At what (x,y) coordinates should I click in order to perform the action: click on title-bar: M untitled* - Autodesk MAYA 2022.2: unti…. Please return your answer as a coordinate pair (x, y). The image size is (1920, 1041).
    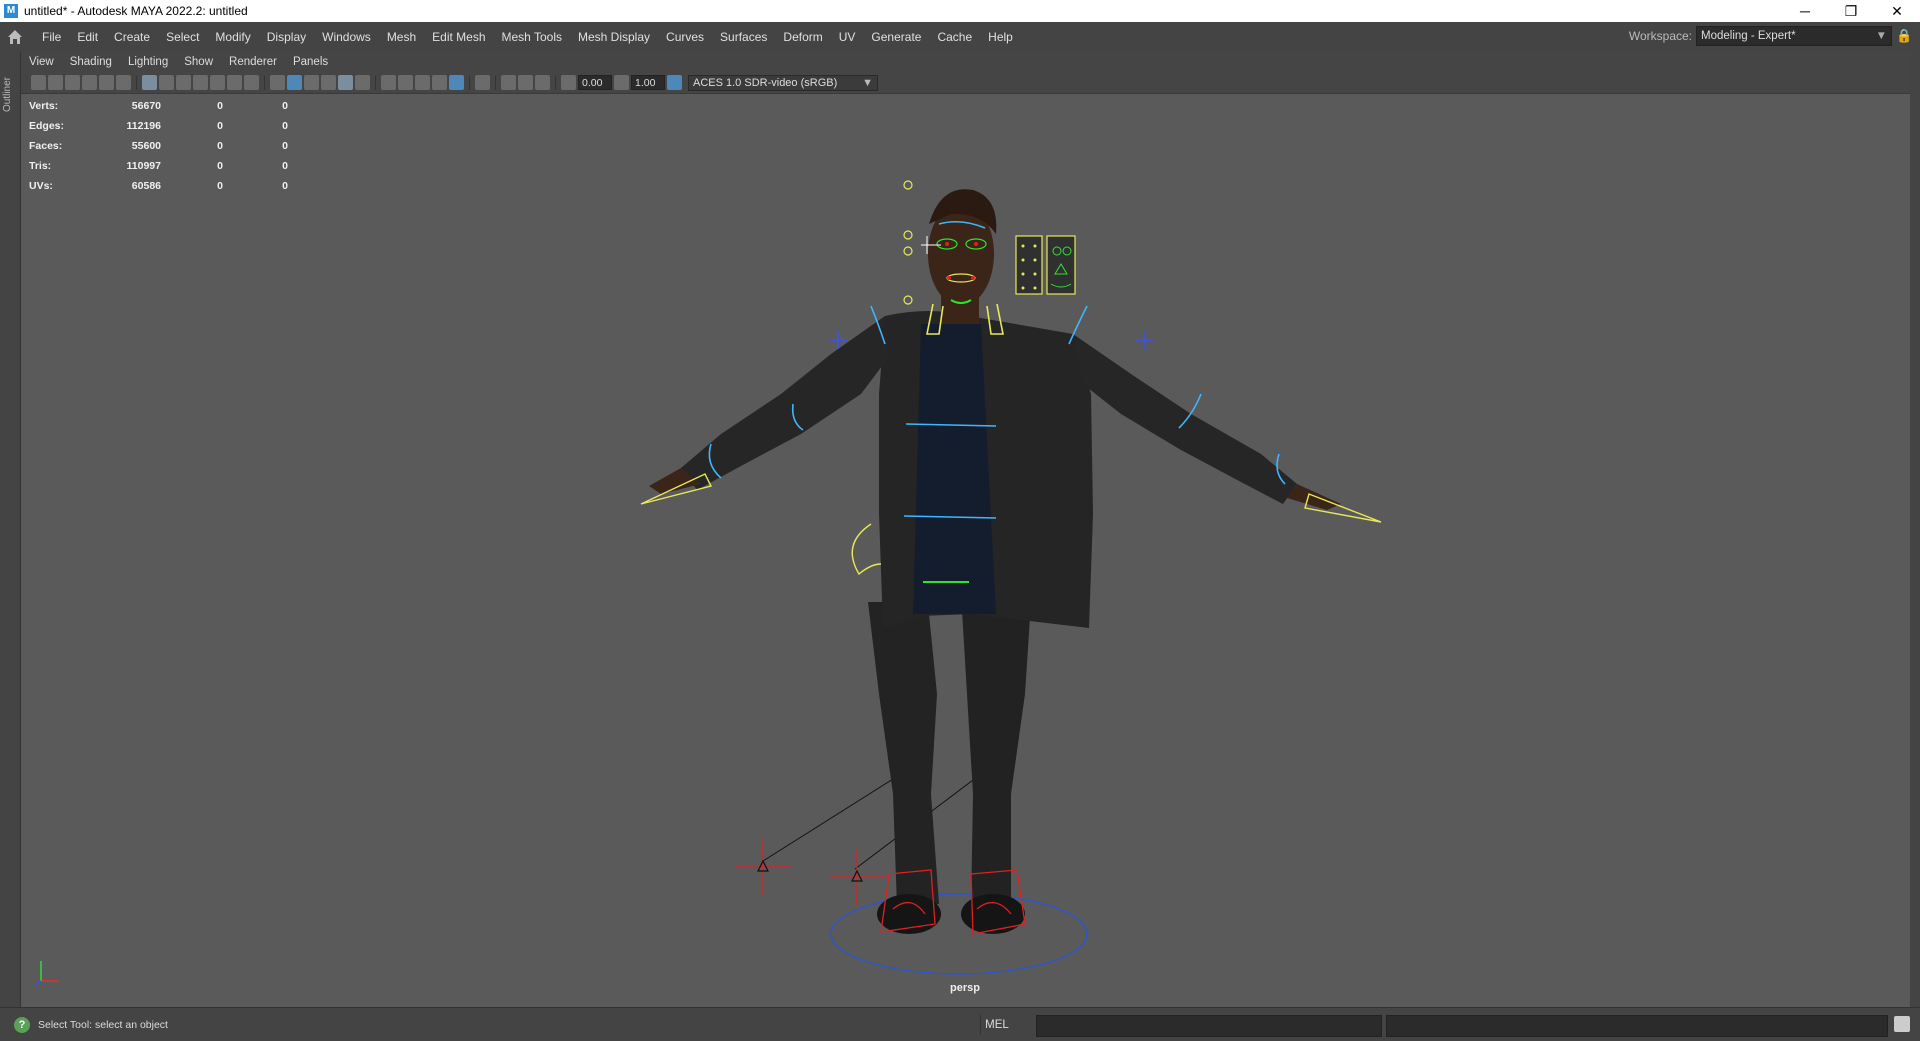
    Looking at the image, I should click on (960, 11).